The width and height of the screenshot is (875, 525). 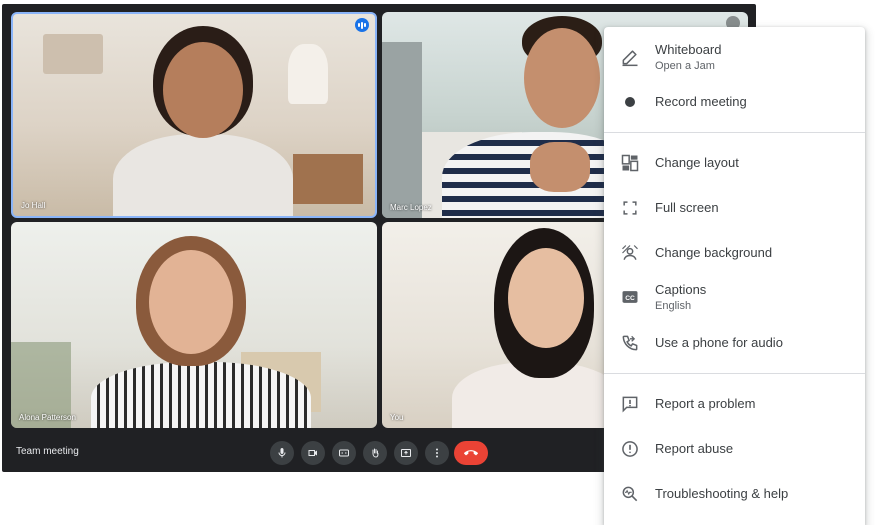 I want to click on layout-icon, so click(x=630, y=163).